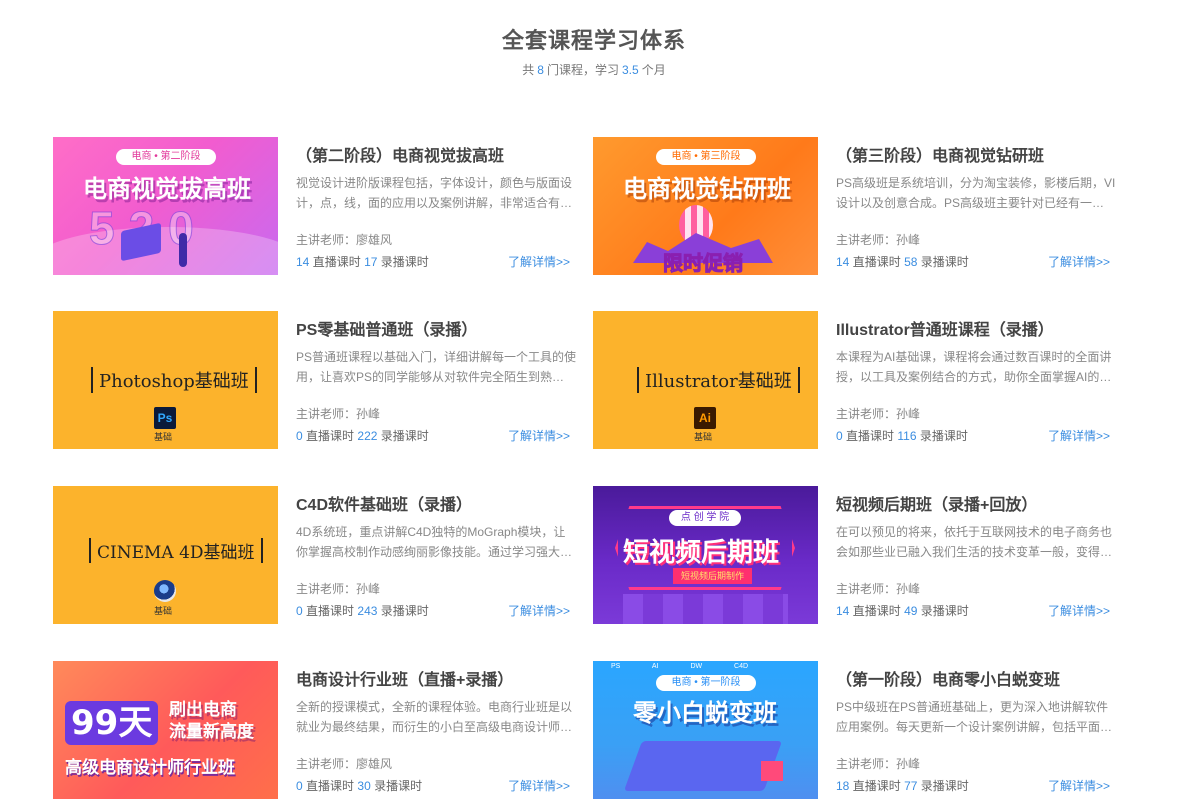  Describe the element at coordinates (582, 70) in the screenshot. I see `subtitle-mid: 门课程，学习` at that location.